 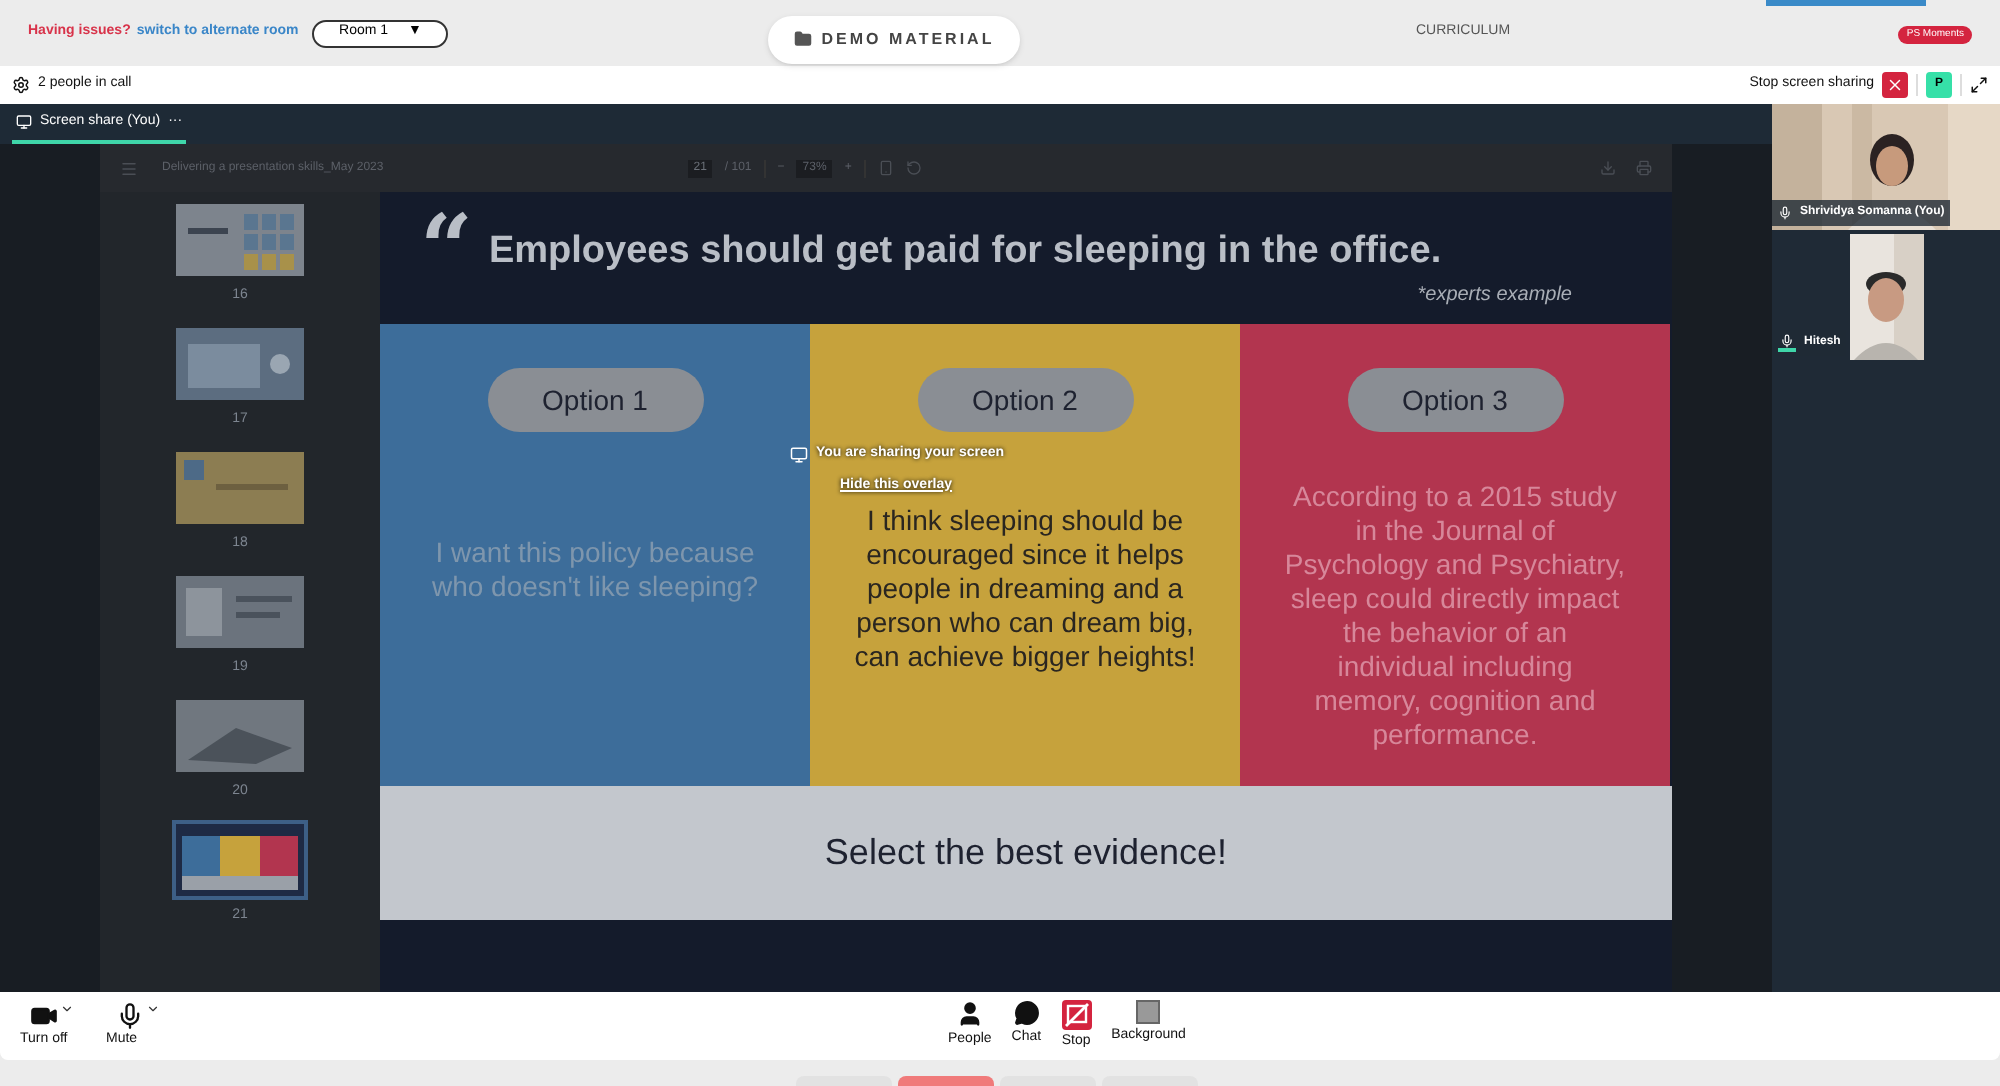 I want to click on option-label: Option 3, so click(x=1455, y=400).